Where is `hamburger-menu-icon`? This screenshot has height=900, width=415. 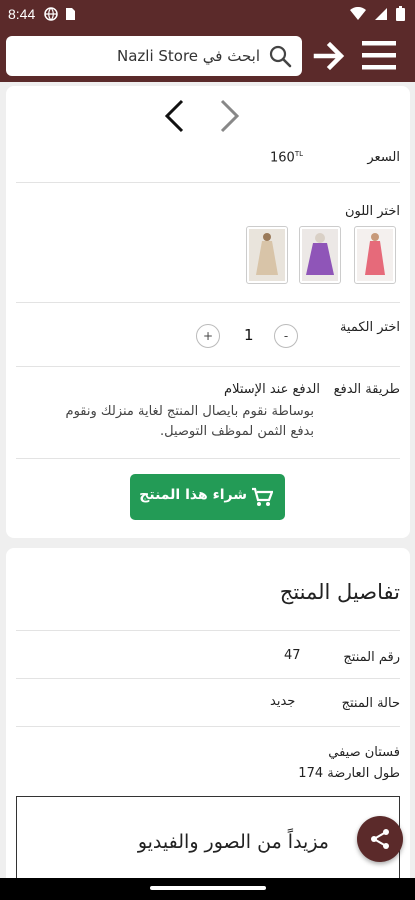 hamburger-menu-icon is located at coordinates (379, 55).